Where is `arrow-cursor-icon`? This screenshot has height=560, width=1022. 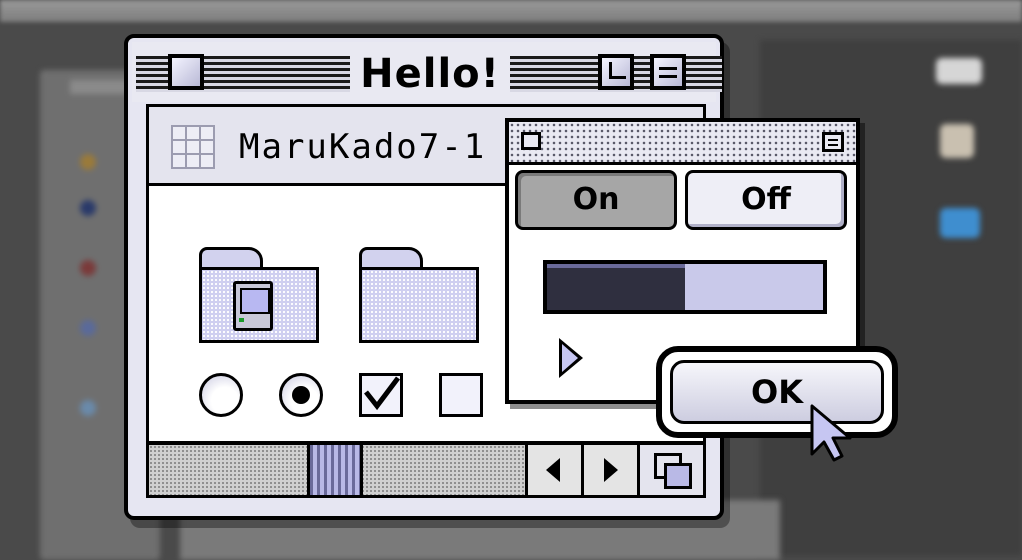
arrow-cursor-icon is located at coordinates (831, 433).